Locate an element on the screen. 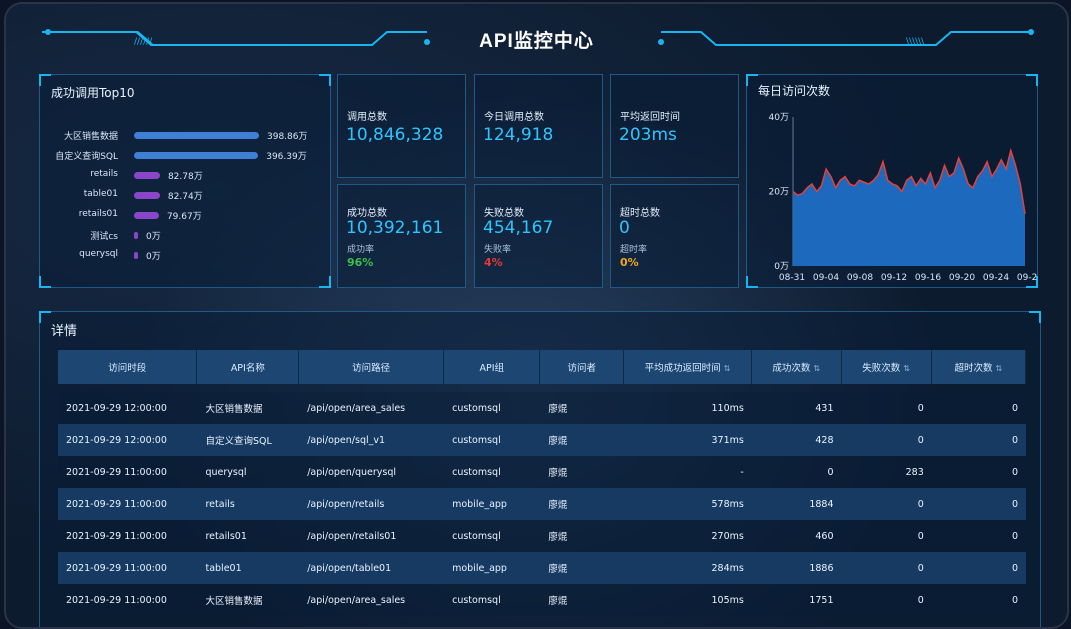 This screenshot has width=1071, height=629. table-cell: 1884 is located at coordinates (796, 504).